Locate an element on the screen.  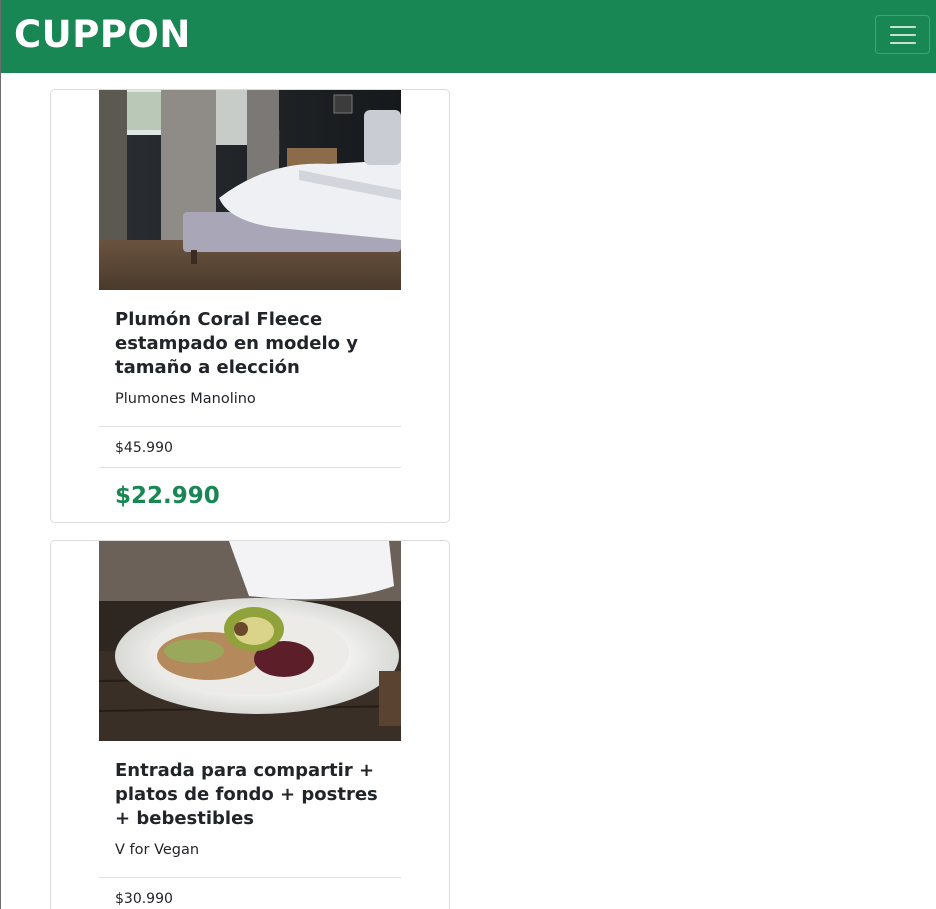
original-price: $45.990 is located at coordinates (144, 448).